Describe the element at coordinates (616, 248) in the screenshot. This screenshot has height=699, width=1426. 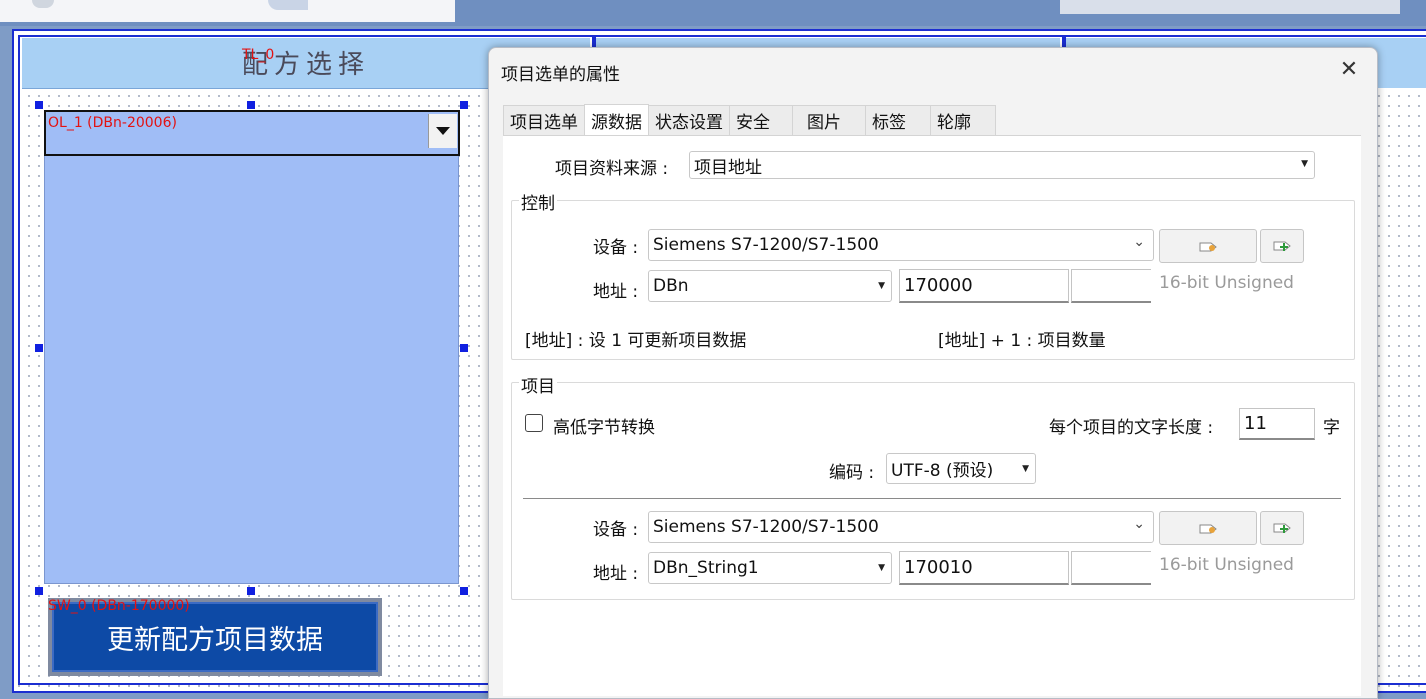
I see `control-device-label: 设备 :` at that location.